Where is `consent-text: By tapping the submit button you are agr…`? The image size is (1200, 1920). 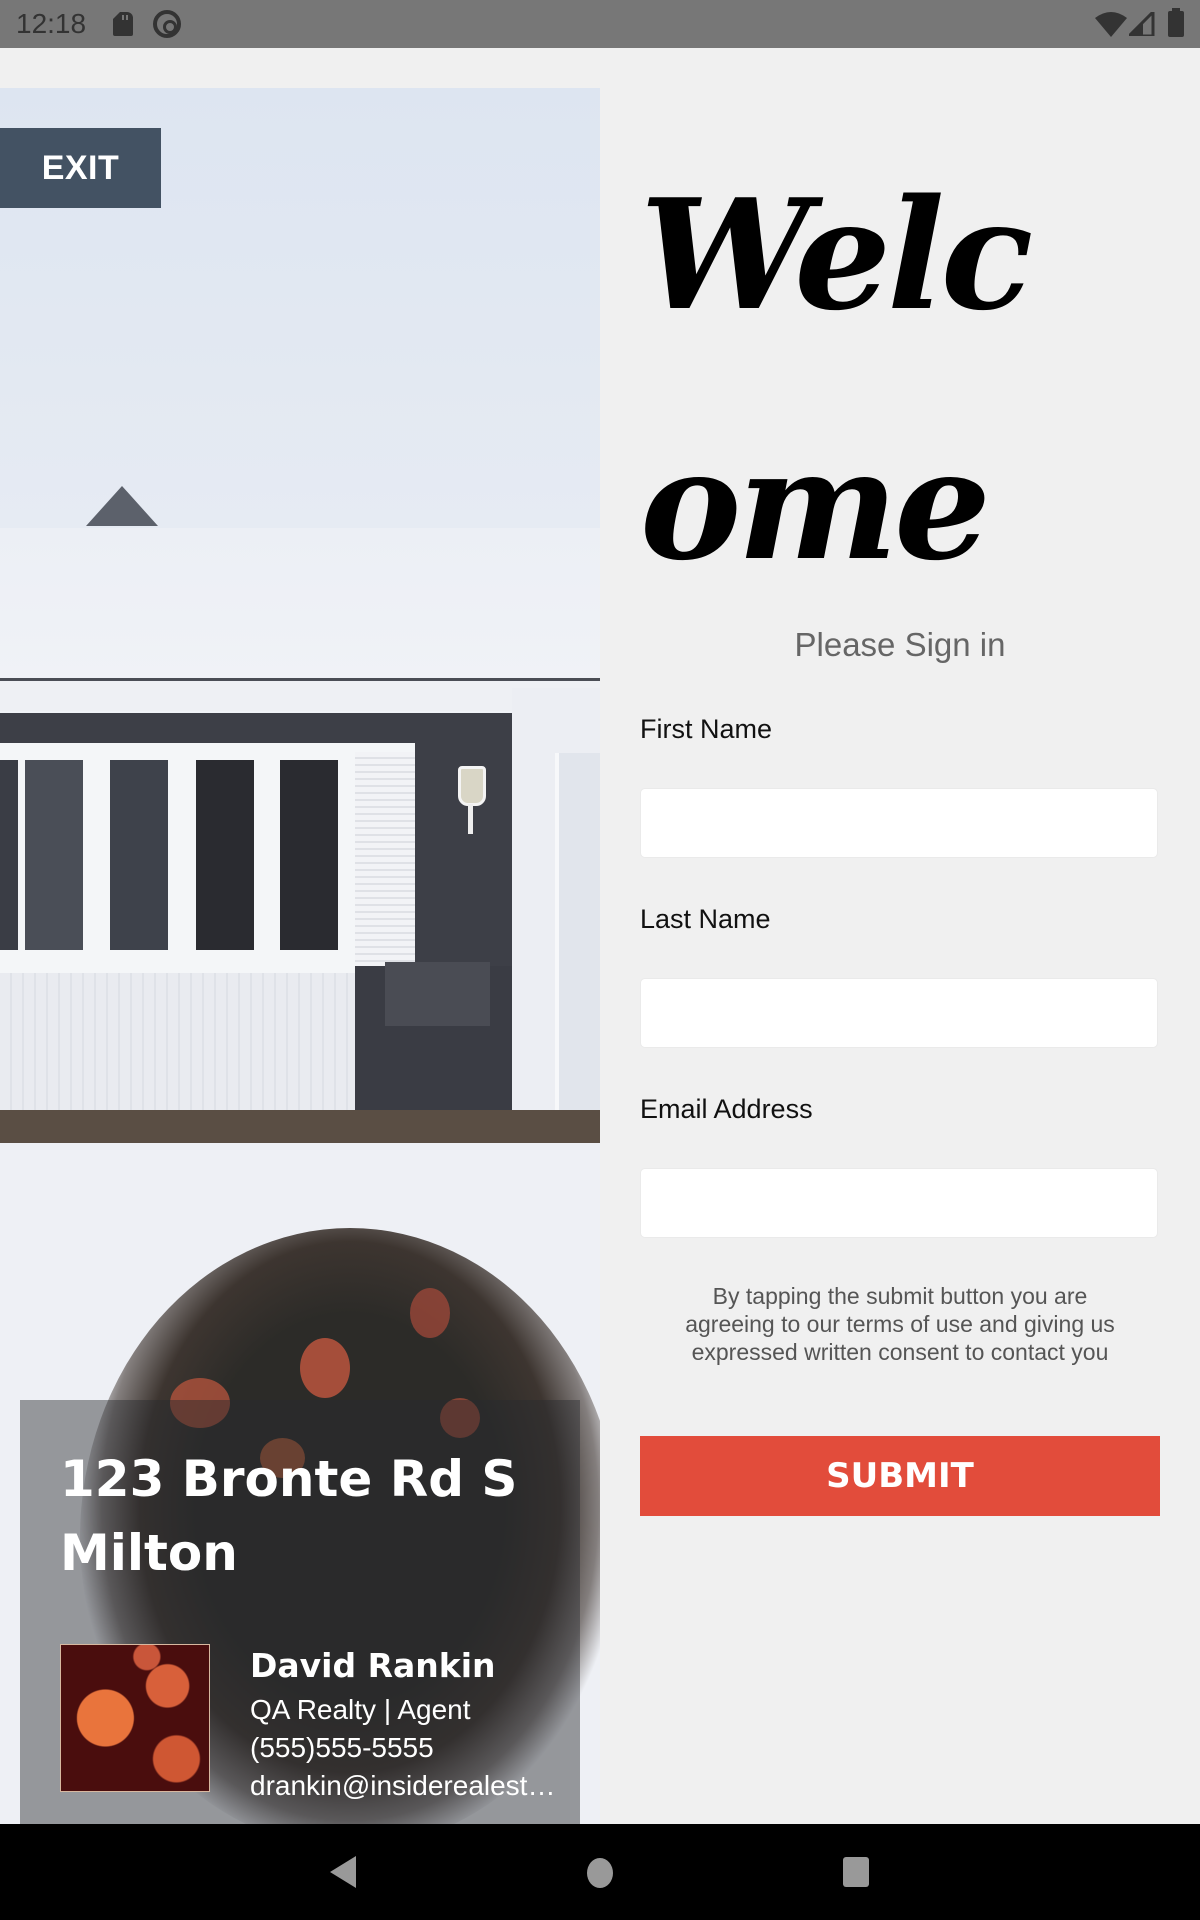
consent-text: By tapping the submit button you are agr… is located at coordinates (900, 1324).